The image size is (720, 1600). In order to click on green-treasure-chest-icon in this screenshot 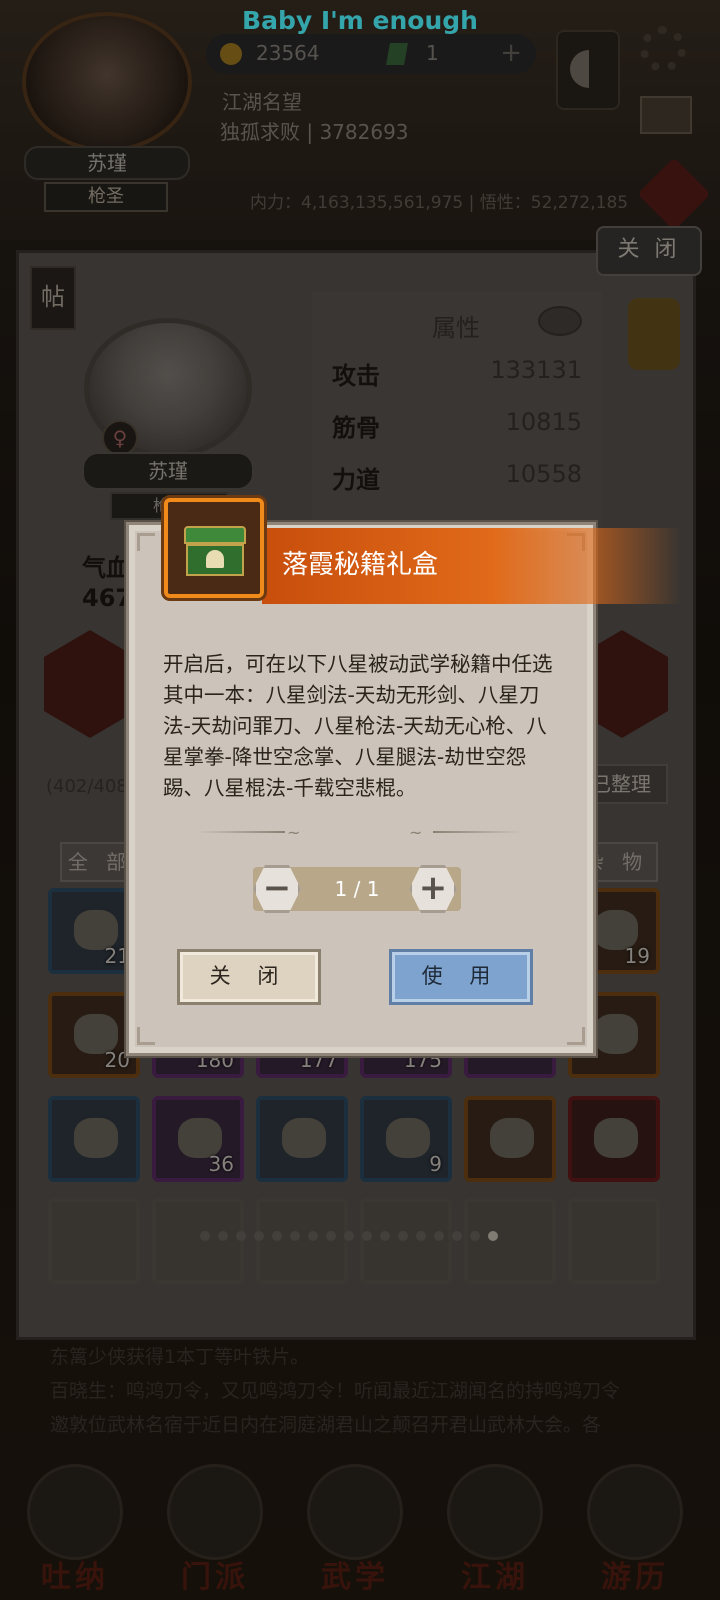, I will do `click(215, 551)`.